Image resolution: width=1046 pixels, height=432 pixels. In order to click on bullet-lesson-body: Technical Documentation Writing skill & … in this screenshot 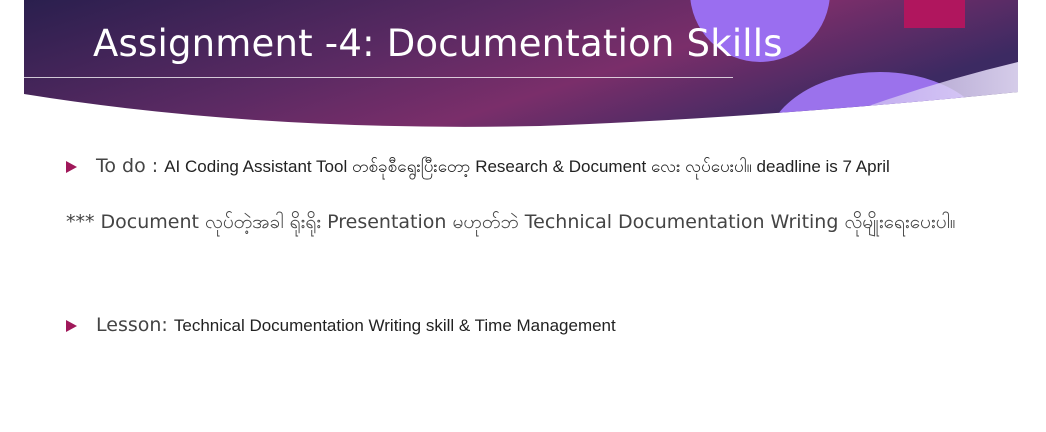, I will do `click(394, 325)`.